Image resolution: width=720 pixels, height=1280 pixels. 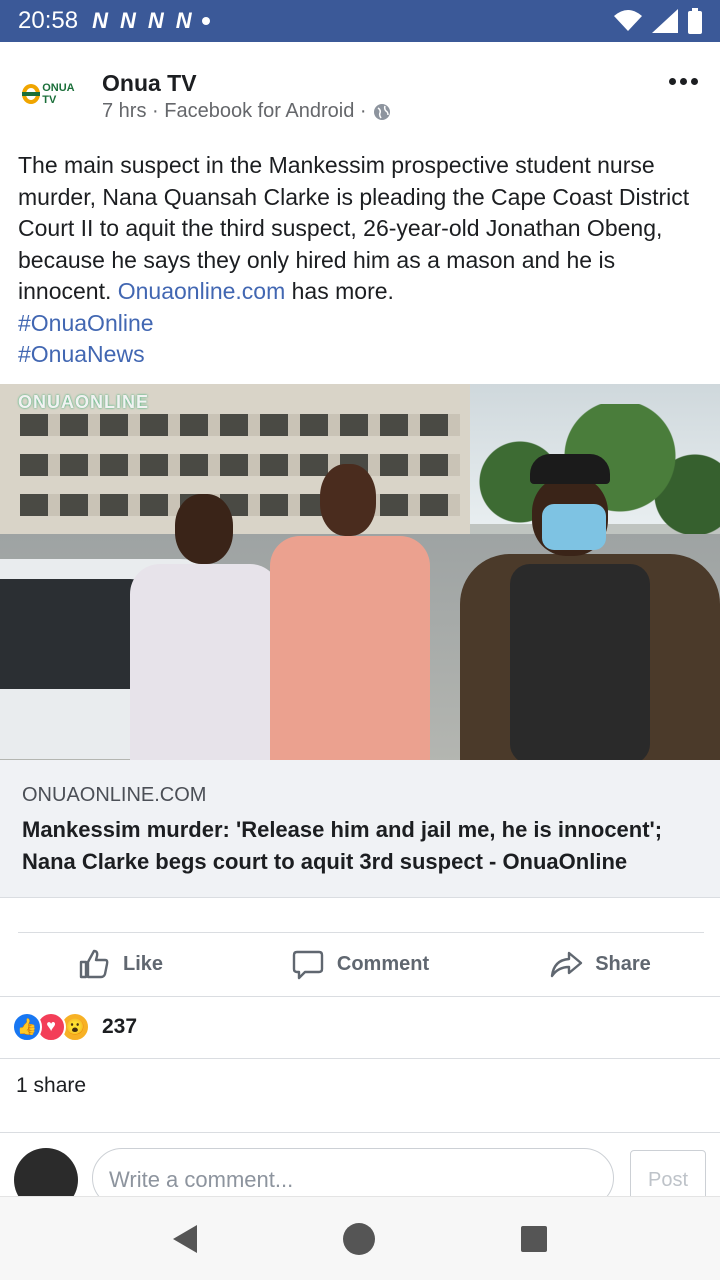 What do you see at coordinates (308, 965) in the screenshot?
I see `comment-icon` at bounding box center [308, 965].